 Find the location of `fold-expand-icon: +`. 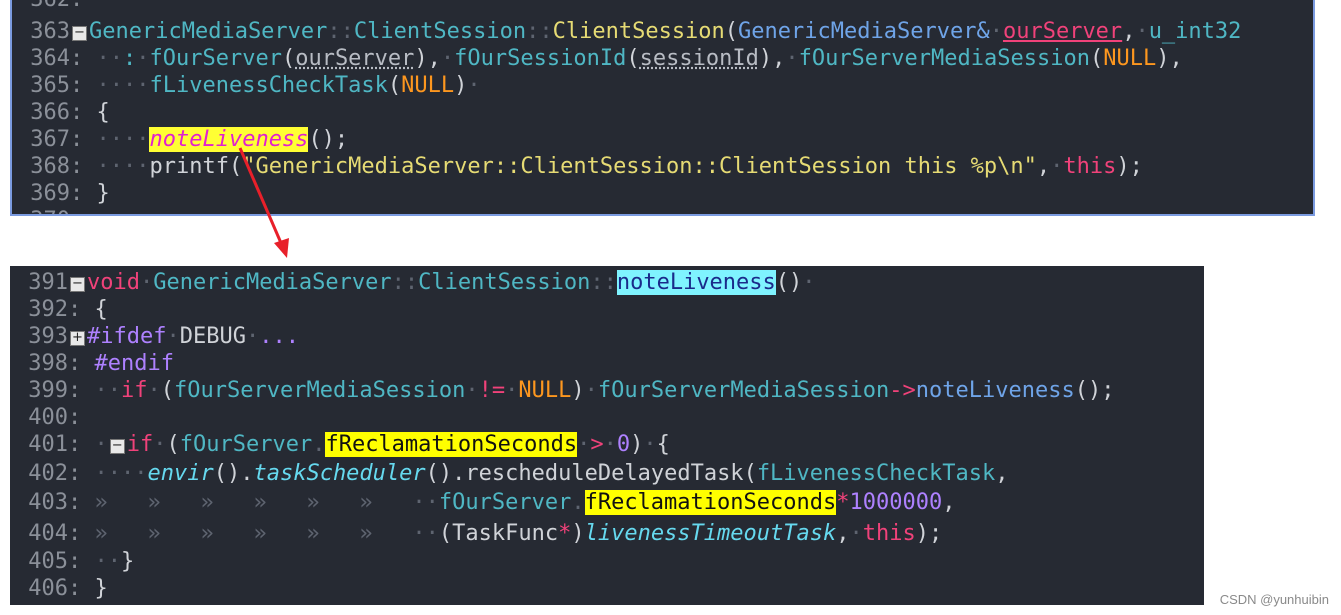

fold-expand-icon: + is located at coordinates (77, 338).